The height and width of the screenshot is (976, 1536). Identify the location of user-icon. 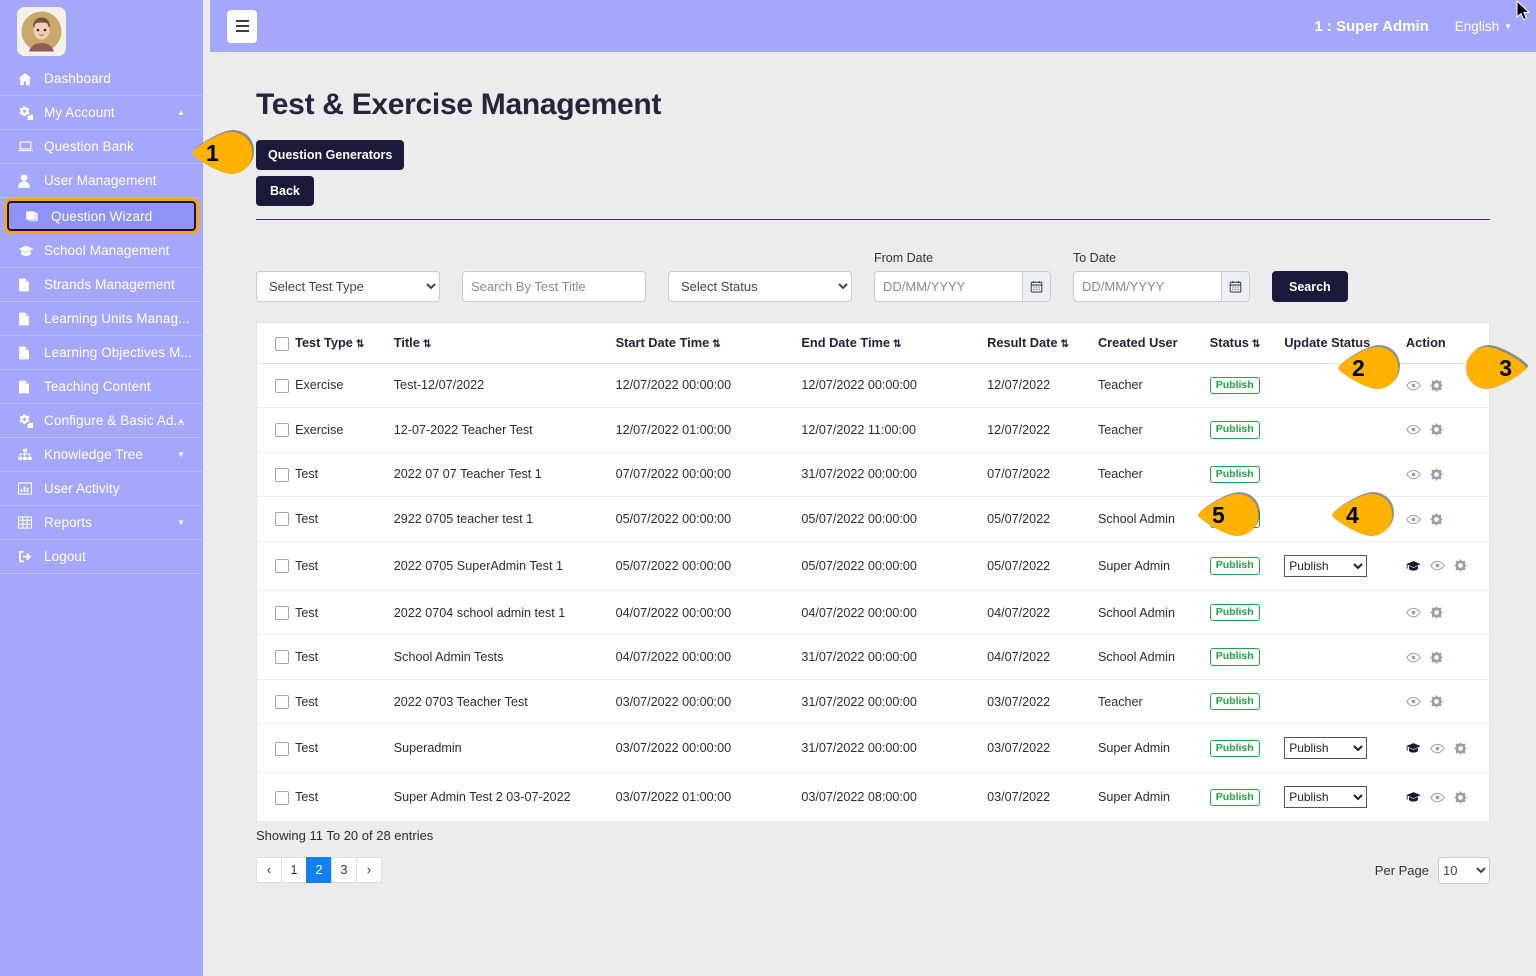
(31, 180).